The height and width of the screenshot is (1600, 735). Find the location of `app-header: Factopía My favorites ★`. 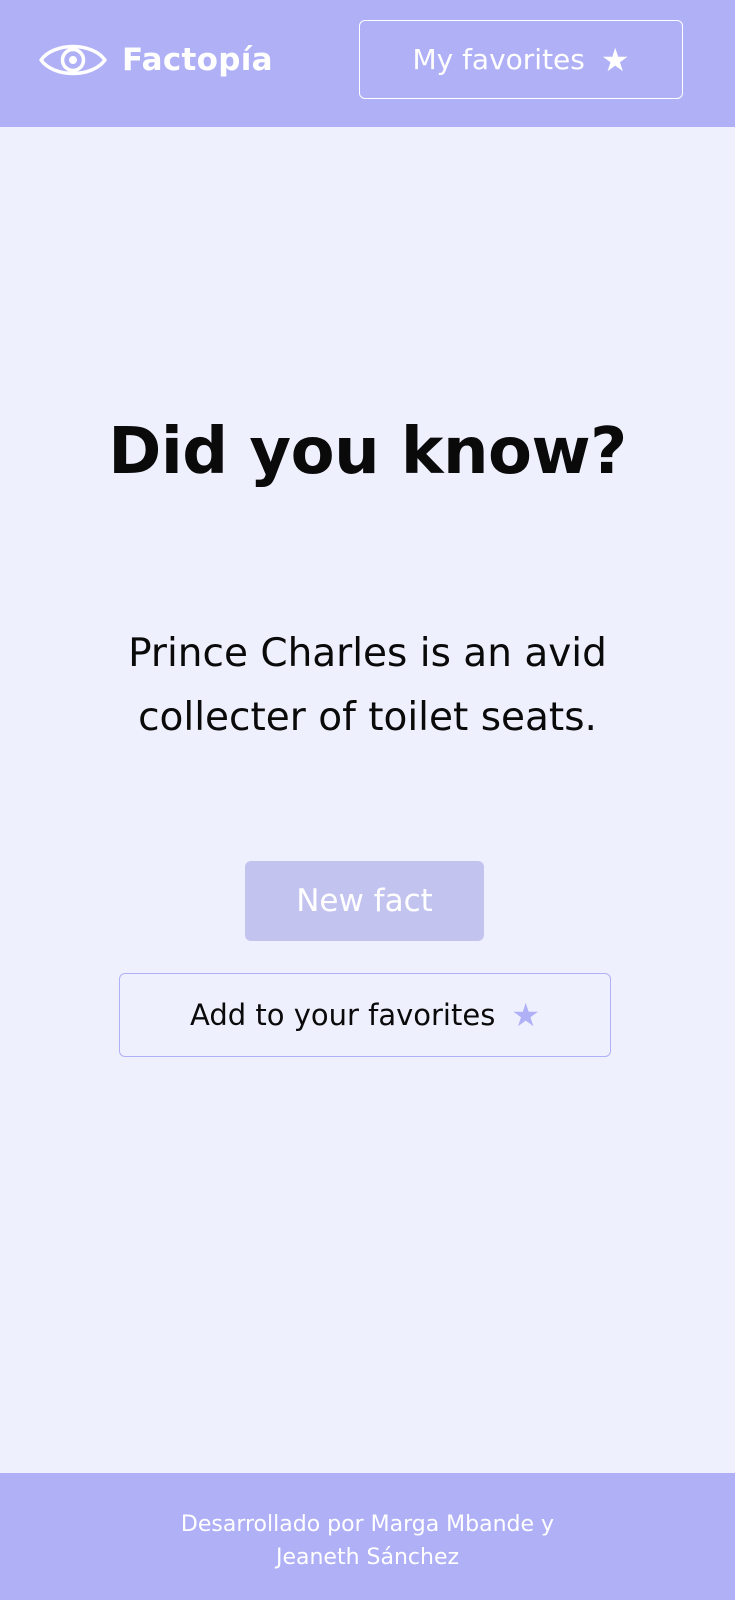

app-header: Factopía My favorites ★ is located at coordinates (367, 63).